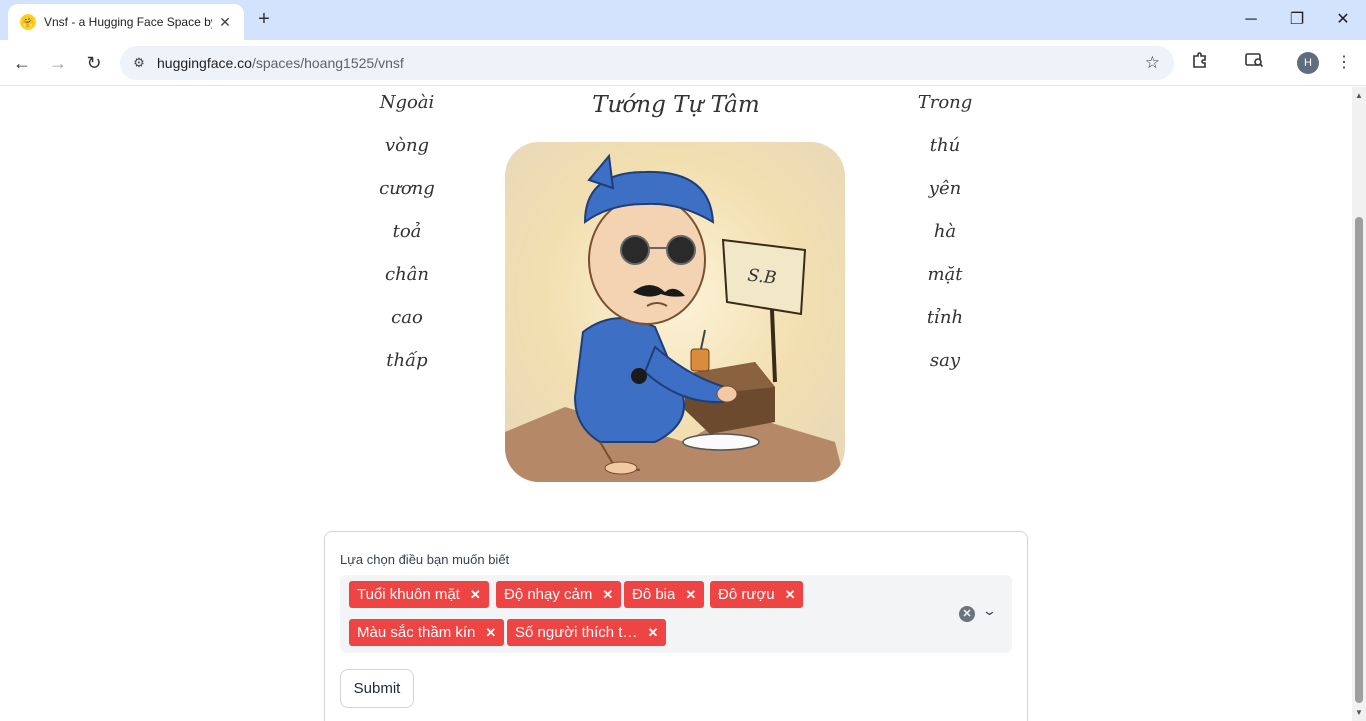 This screenshot has width=1366, height=721. I want to click on option-chip: Độ nhạy cảm ✕, so click(559, 594).